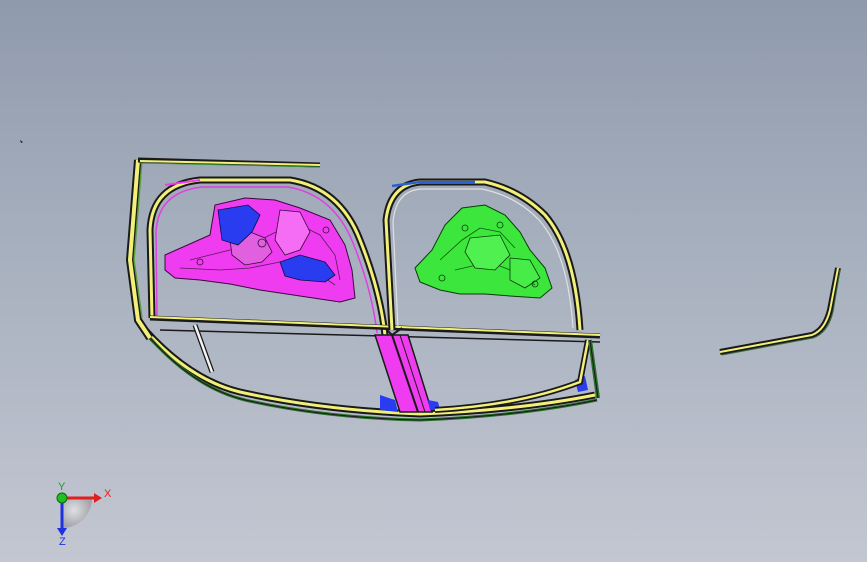 Image resolution: width=867 pixels, height=562 pixels. Describe the element at coordinates (483, 251) in the screenshot. I see `rear-inner-panel` at that location.